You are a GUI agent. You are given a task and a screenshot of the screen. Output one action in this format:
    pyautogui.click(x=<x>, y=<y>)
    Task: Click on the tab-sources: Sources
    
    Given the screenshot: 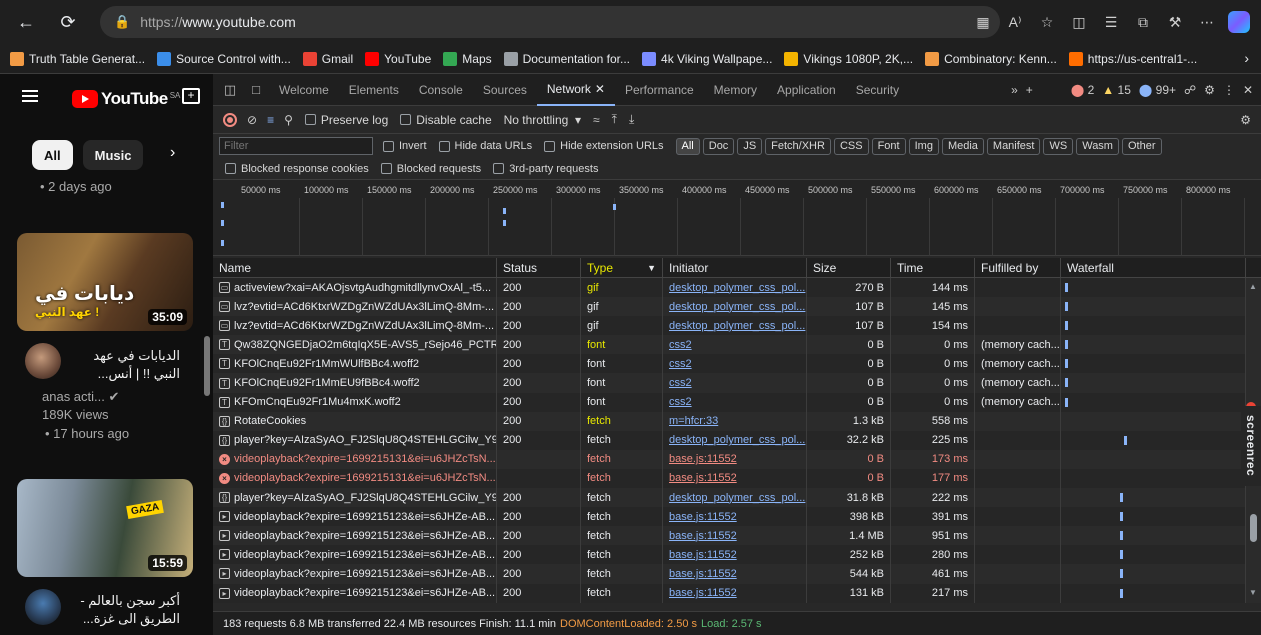 What is the action you would take?
    pyautogui.click(x=505, y=90)
    